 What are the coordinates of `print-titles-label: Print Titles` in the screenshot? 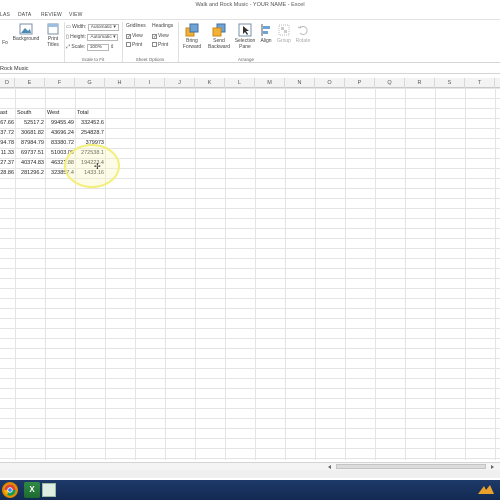 It's located at (53, 42).